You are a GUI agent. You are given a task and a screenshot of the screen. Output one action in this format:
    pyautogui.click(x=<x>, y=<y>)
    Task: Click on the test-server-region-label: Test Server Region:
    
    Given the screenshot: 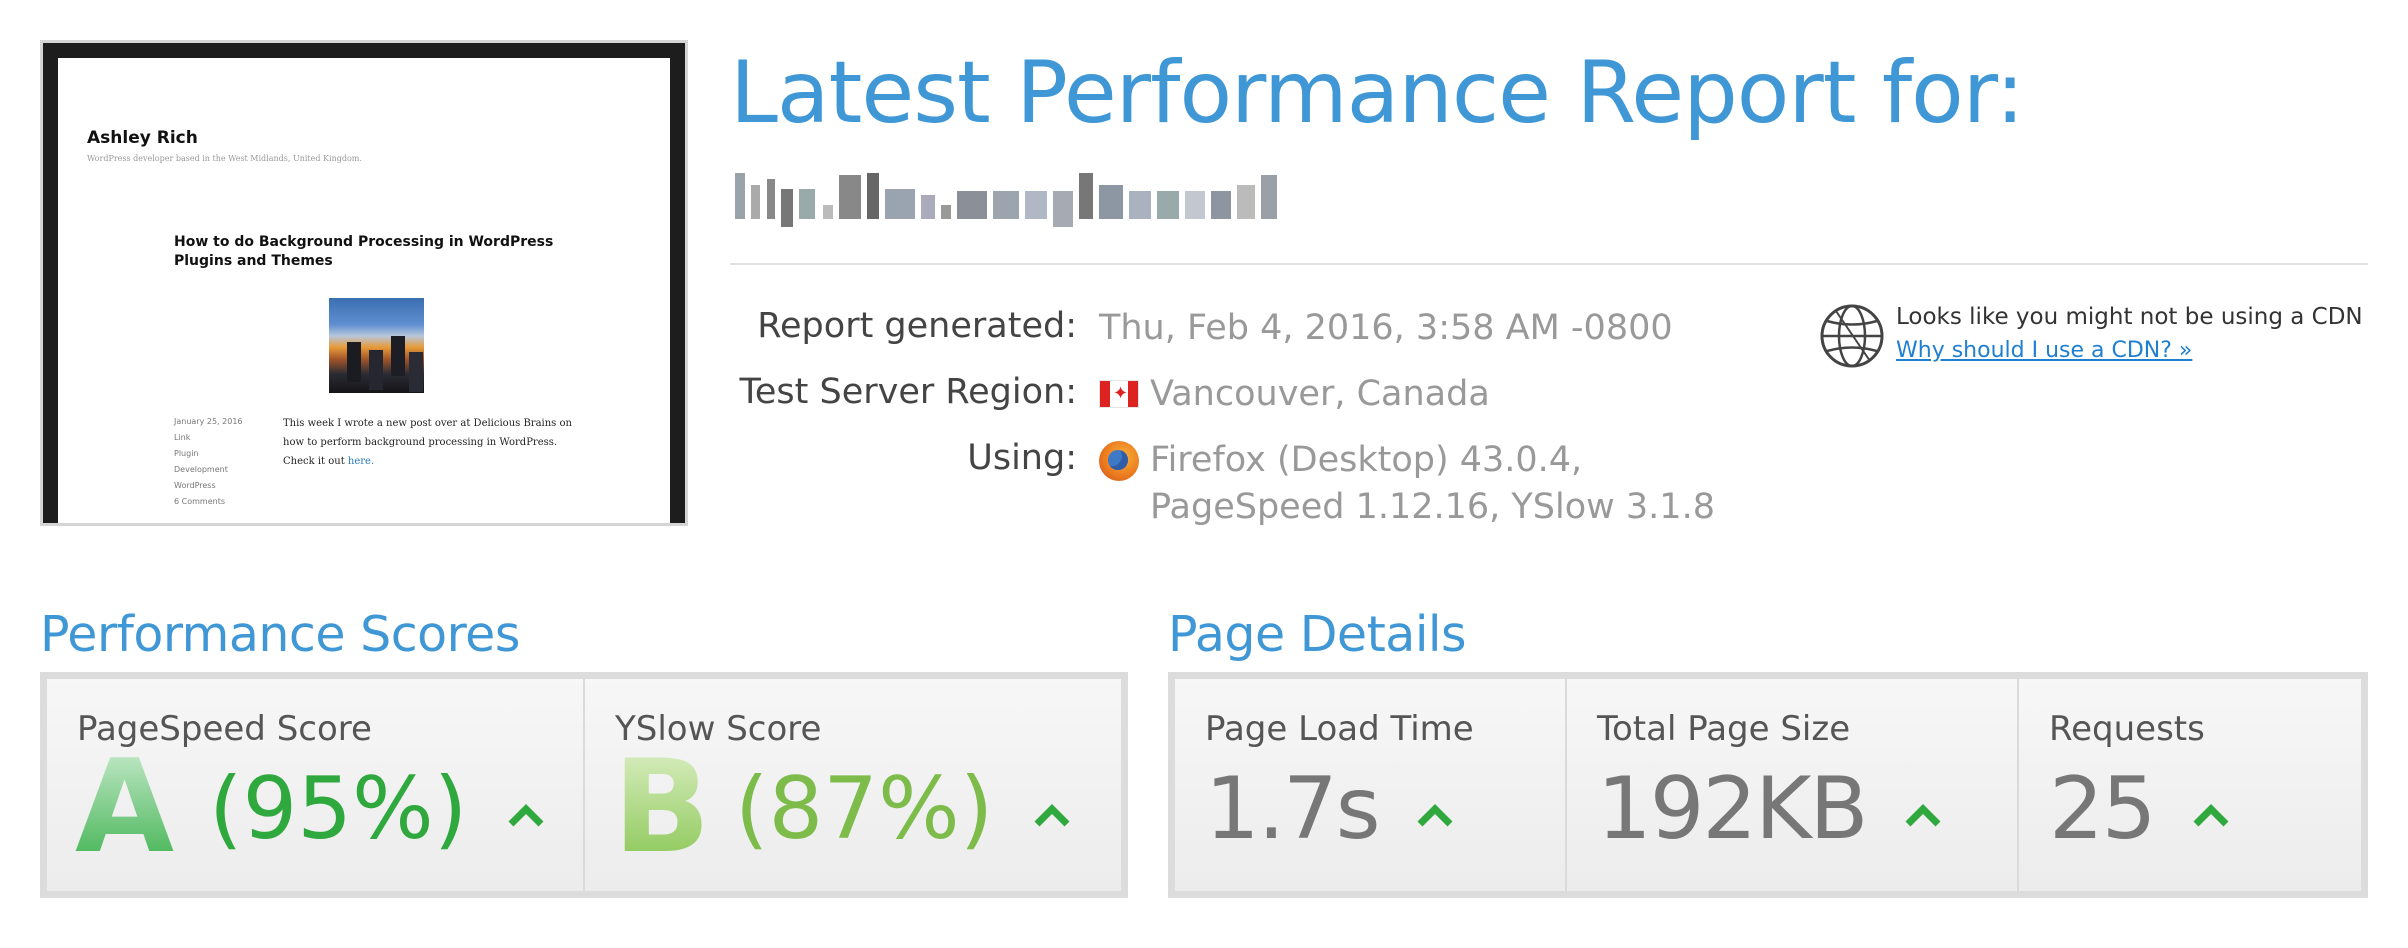 What is the action you would take?
    pyautogui.click(x=908, y=392)
    